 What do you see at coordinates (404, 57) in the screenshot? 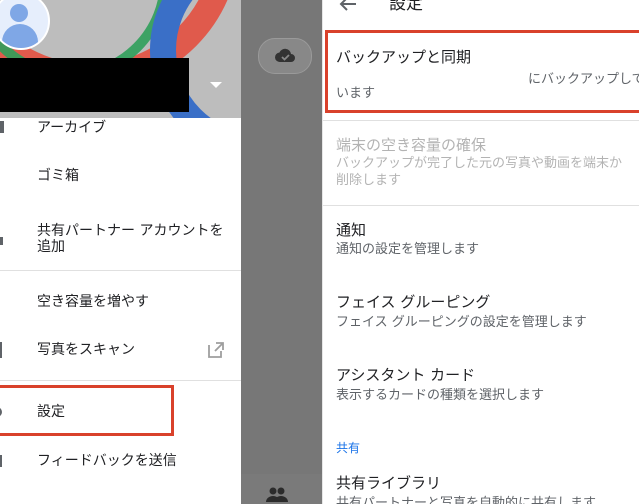
I see `settings-item-title: バックアップと同期` at bounding box center [404, 57].